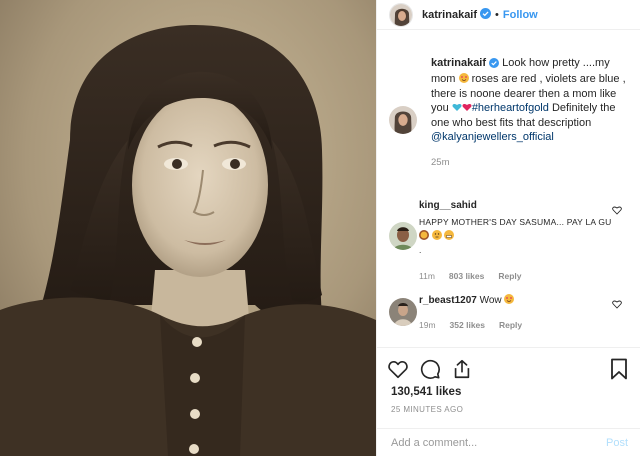 The image size is (640, 456). Describe the element at coordinates (436, 235) in the screenshot. I see `thinking-emoji-icon` at that location.